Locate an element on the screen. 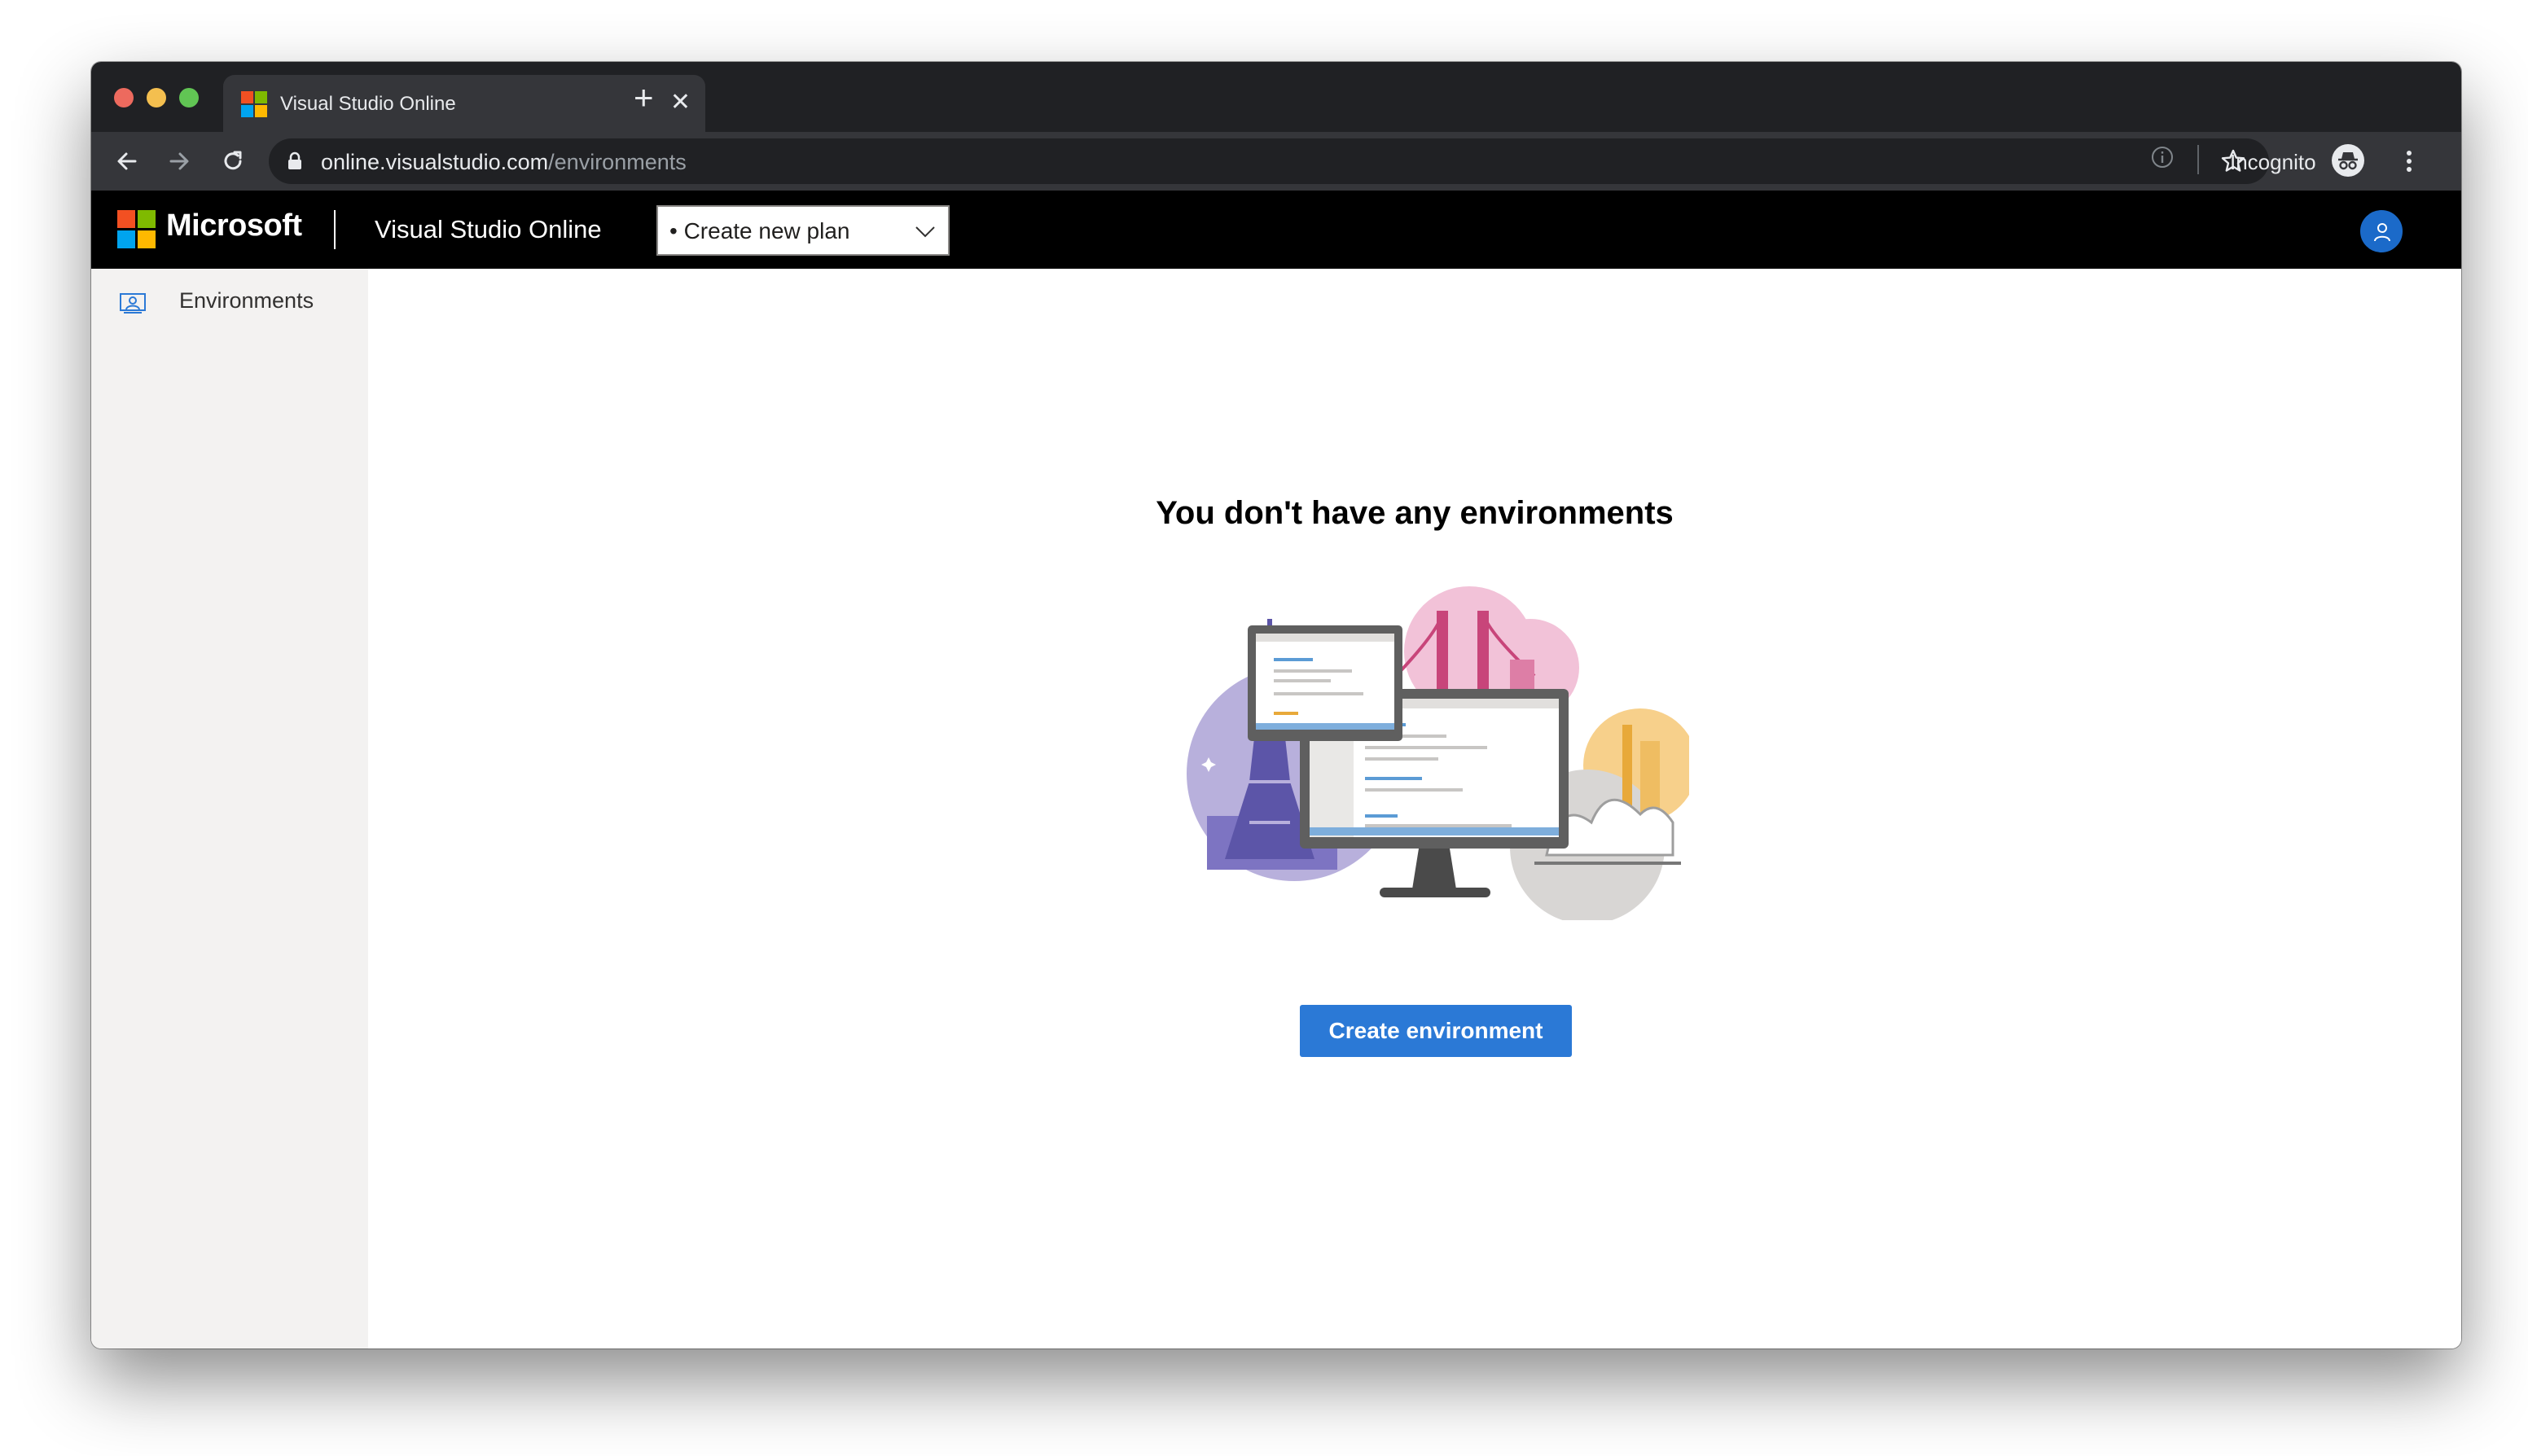 This screenshot has width=2528, height=1456. brand-name: Microsoft is located at coordinates (234, 226).